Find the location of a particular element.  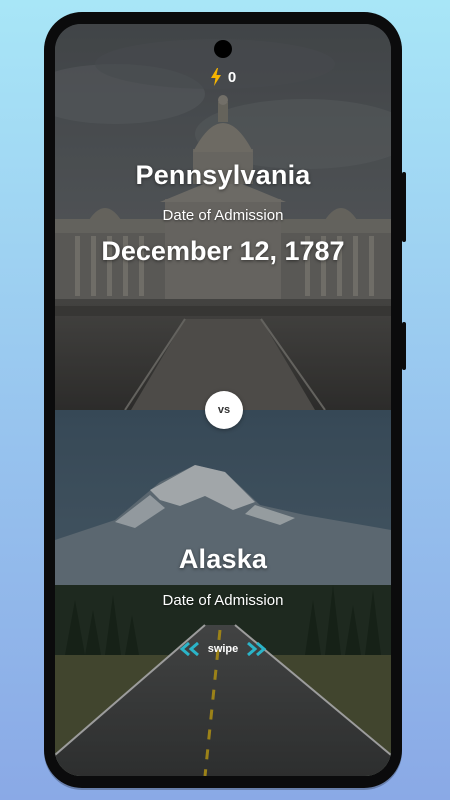

score-value: 0 is located at coordinates (232, 77).